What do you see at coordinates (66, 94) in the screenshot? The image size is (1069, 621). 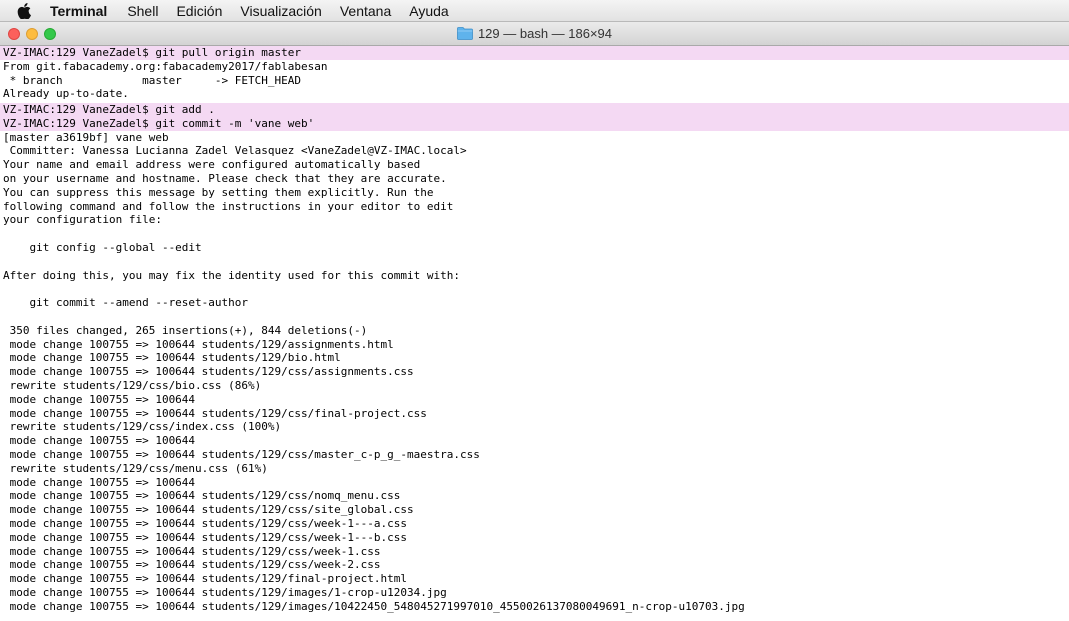 I see `terminal-output-line: Already up-to-date.` at bounding box center [66, 94].